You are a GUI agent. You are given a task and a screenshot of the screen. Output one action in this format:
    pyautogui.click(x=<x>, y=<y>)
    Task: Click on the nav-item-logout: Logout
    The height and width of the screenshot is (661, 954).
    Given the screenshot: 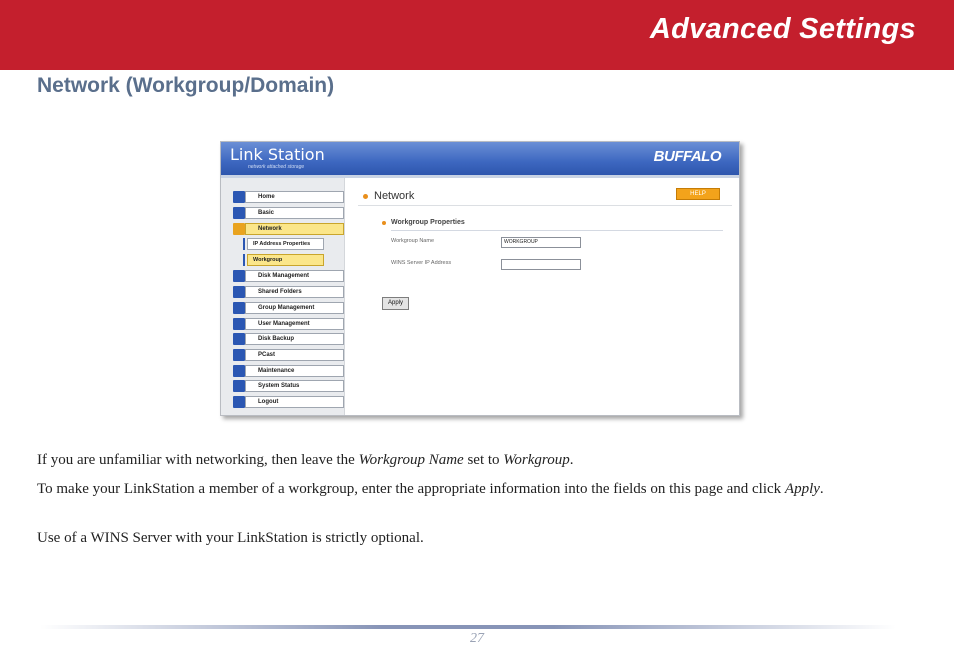 What is the action you would take?
    pyautogui.click(x=288, y=402)
    